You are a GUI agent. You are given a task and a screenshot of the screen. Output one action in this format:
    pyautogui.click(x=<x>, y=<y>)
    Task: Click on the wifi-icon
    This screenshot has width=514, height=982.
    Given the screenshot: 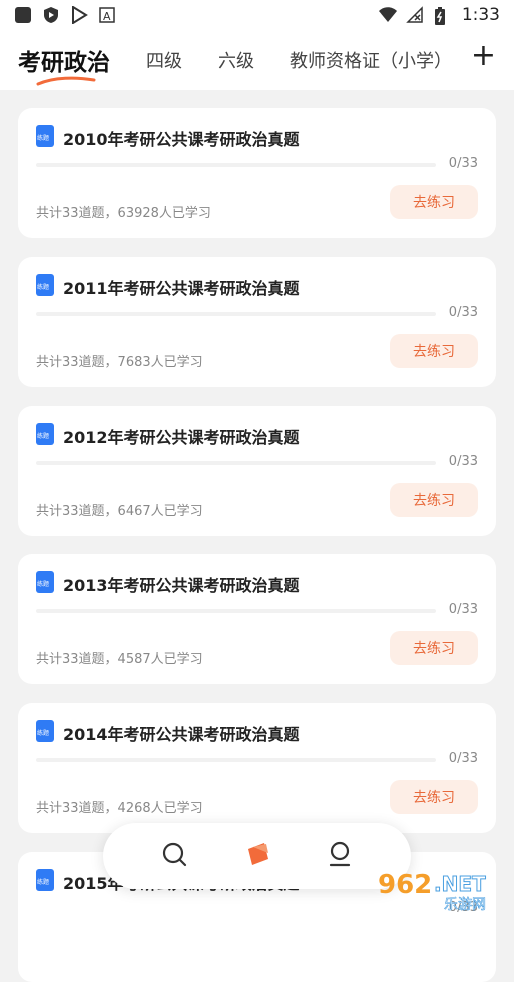 What is the action you would take?
    pyautogui.click(x=387, y=15)
    